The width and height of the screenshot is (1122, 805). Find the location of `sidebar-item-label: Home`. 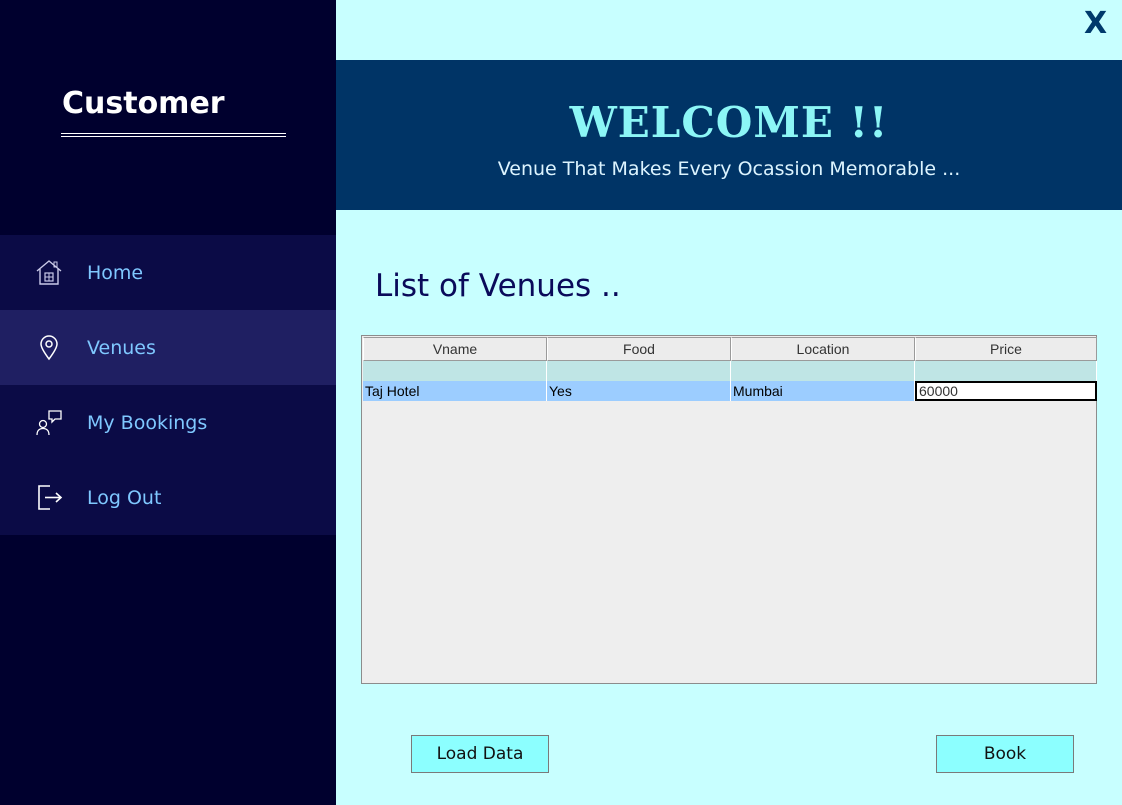

sidebar-item-label: Home is located at coordinates (115, 272).